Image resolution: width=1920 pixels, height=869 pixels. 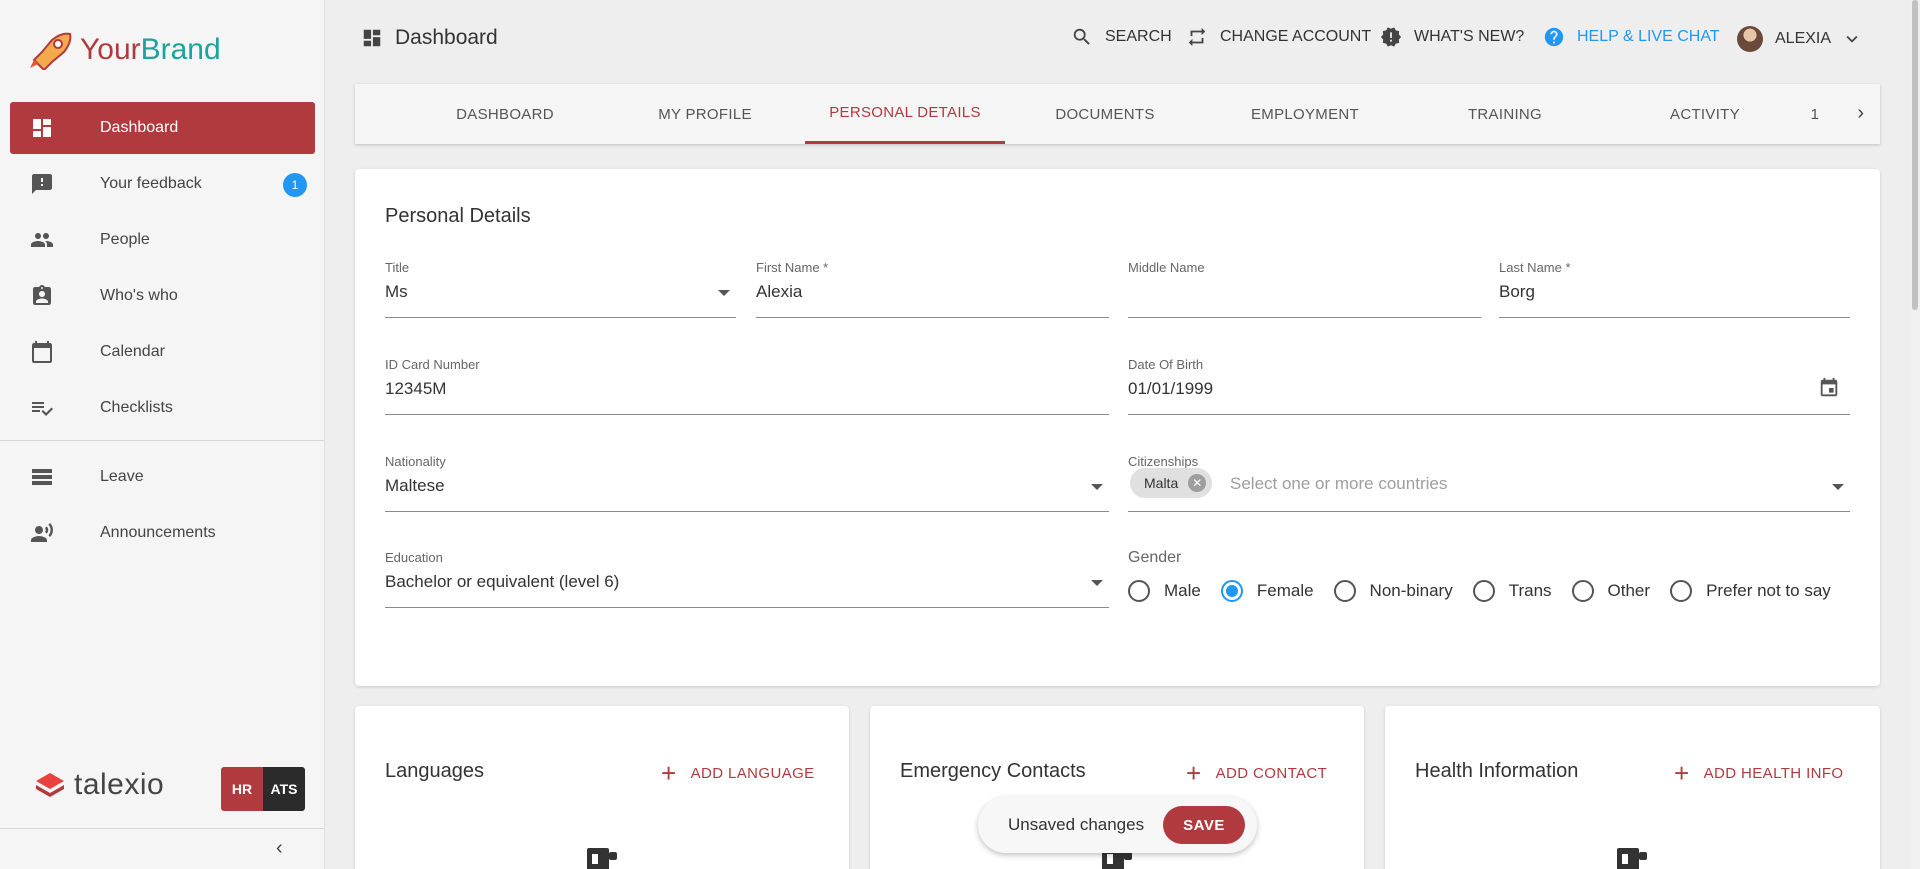 What do you see at coordinates (560, 289) in the screenshot?
I see `title-select: Title Ms` at bounding box center [560, 289].